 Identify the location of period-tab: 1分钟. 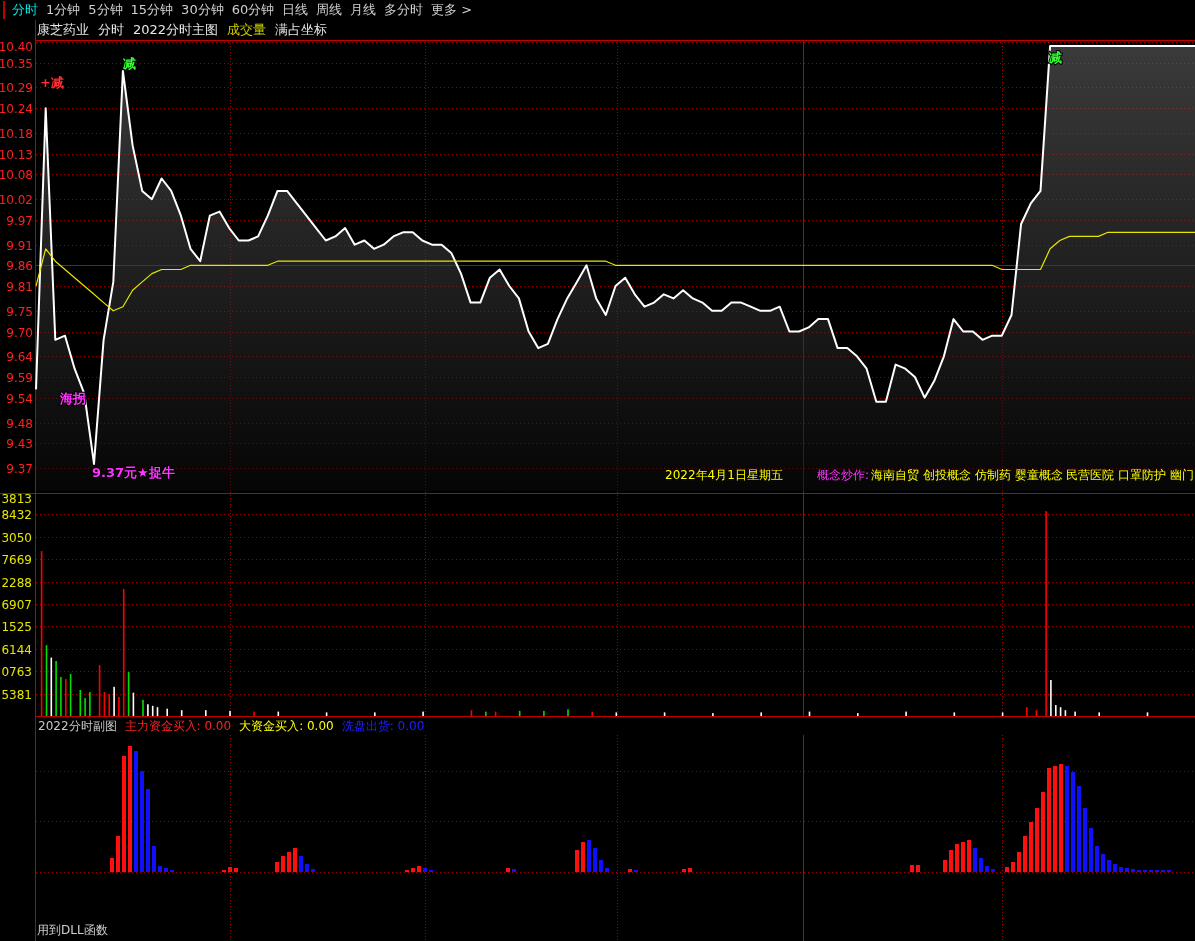
(63, 10).